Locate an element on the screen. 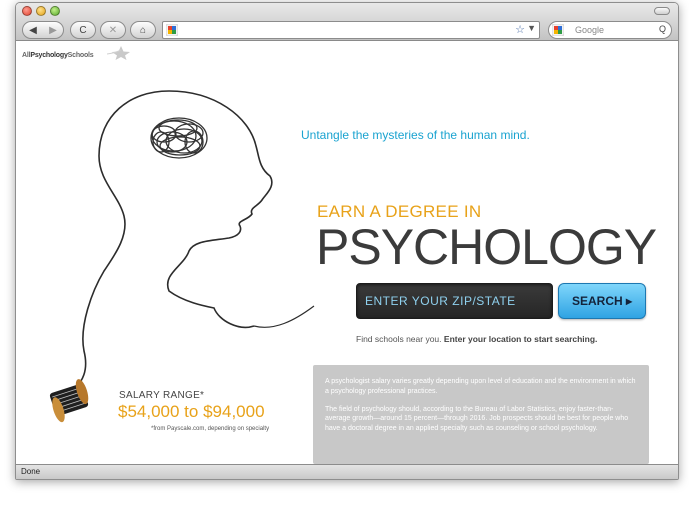 The image size is (689, 506). logo-star-icon is located at coordinates (118, 53).